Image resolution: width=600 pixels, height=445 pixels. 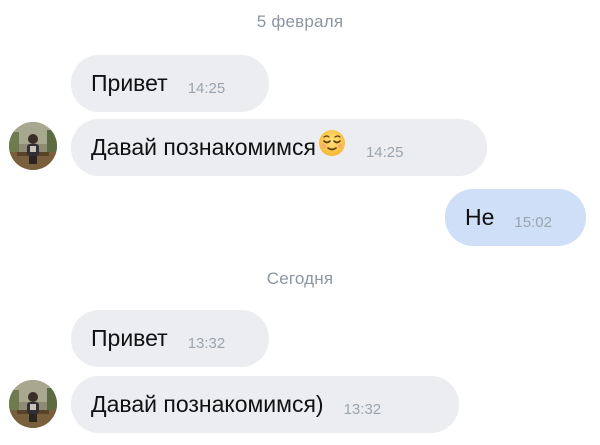 I want to click on message-text: Давай познакомимся, so click(x=203, y=147).